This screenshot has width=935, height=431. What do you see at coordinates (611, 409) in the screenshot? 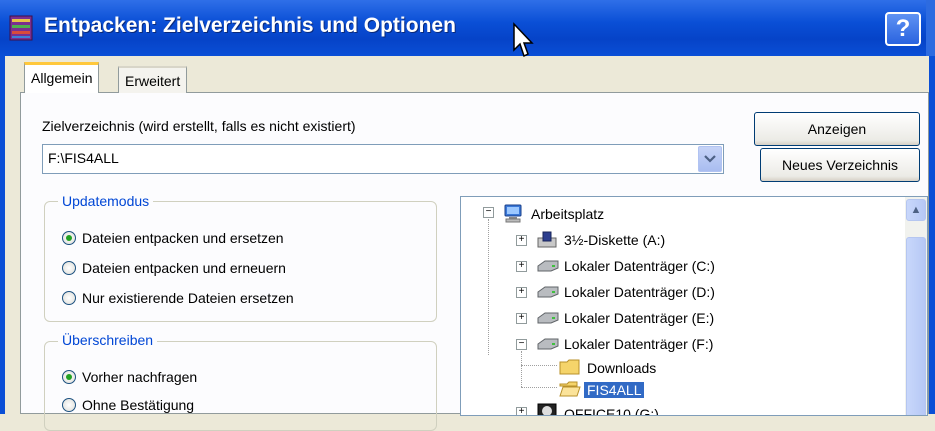
I see `tree-item-cd-drive: OFFICE10 (G:)` at bounding box center [611, 409].